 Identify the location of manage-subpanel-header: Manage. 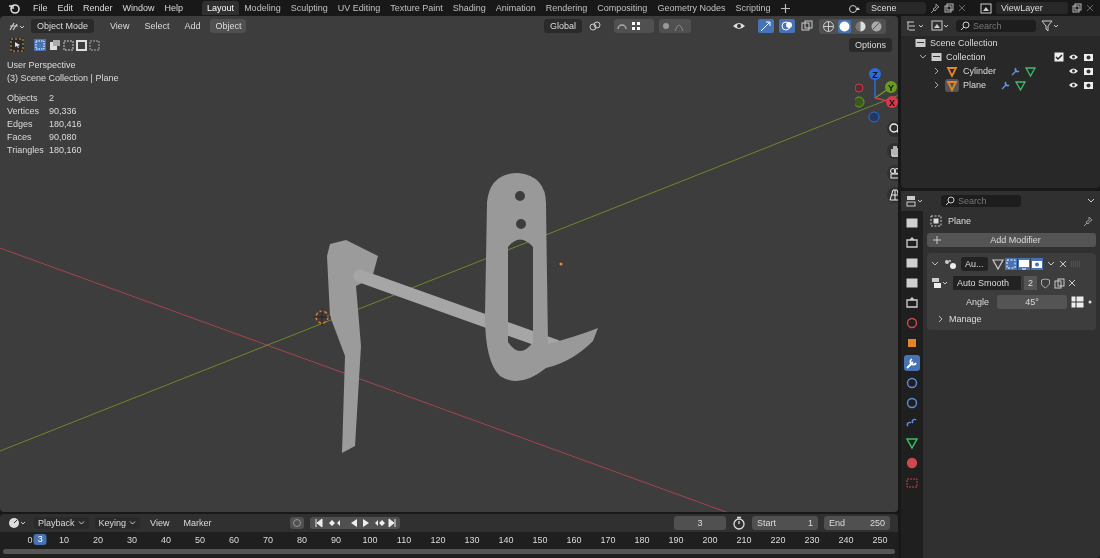
(965, 319).